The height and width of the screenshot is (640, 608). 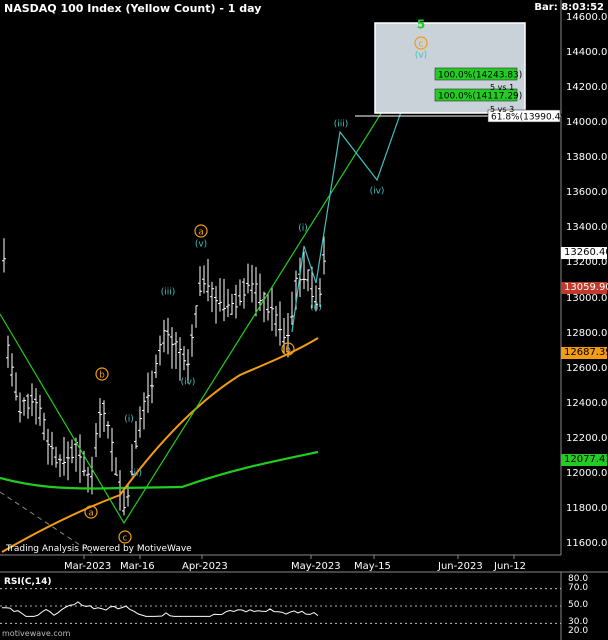 What do you see at coordinates (584, 353) in the screenshot?
I see `price-tag: 12687.39` at bounding box center [584, 353].